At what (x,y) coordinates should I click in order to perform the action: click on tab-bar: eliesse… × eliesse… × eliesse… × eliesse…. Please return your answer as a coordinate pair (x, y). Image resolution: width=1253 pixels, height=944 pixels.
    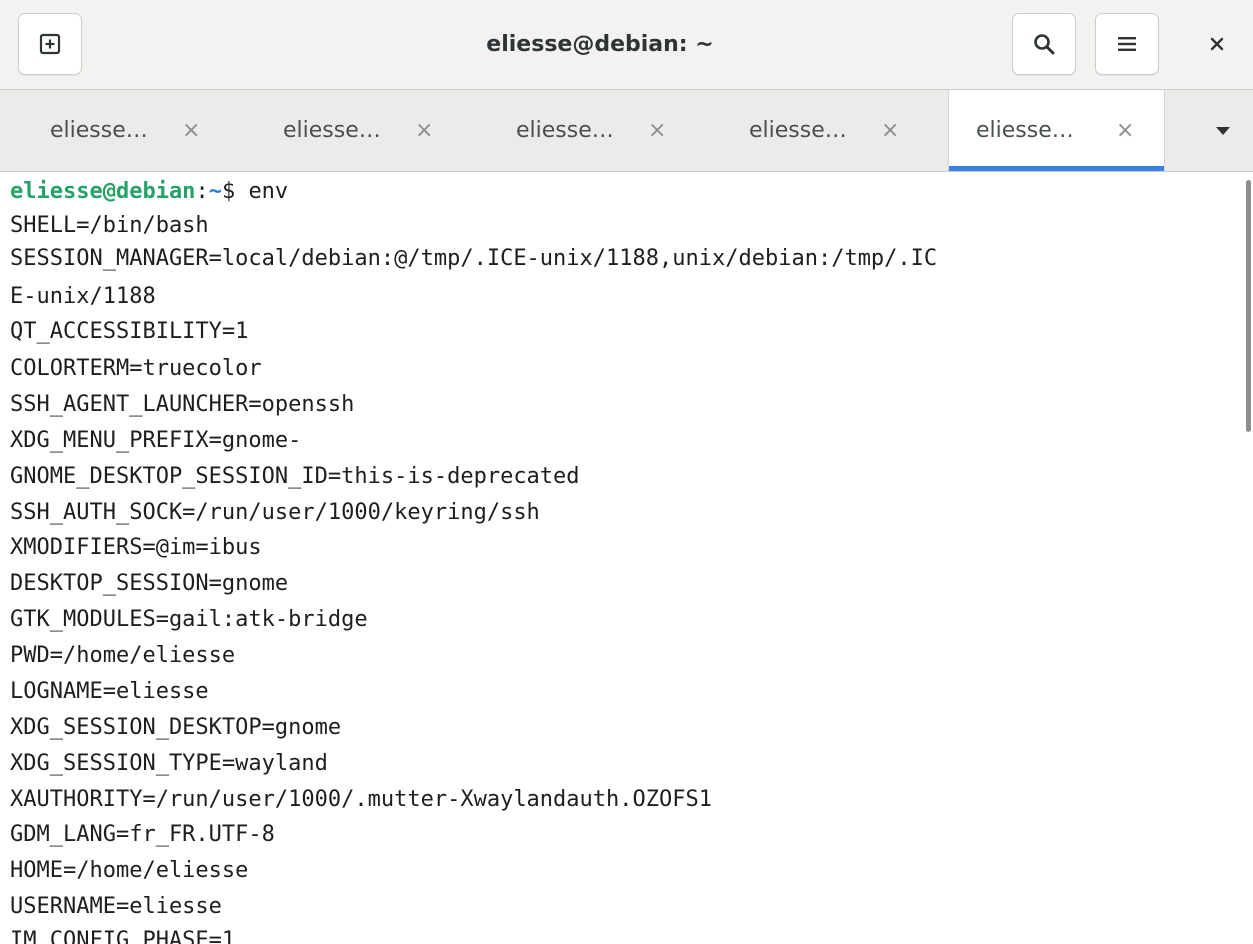
    Looking at the image, I should click on (626, 131).